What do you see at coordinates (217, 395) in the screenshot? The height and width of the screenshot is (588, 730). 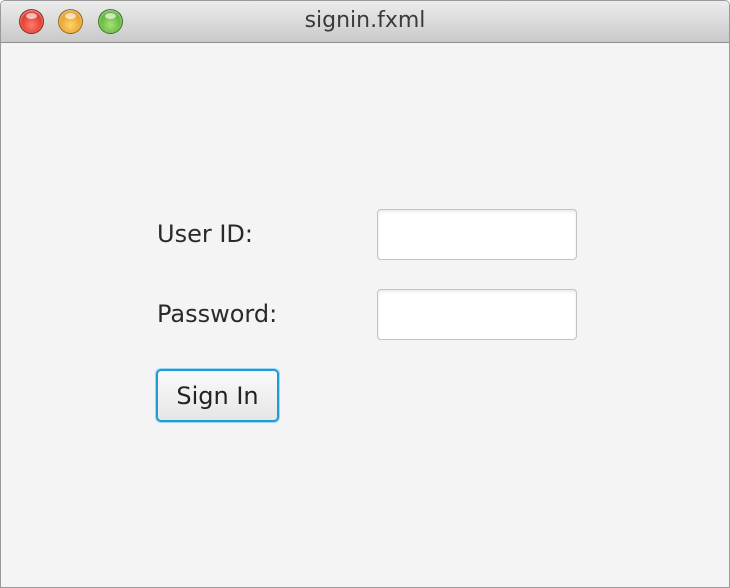 I see `sign-in-button: Sign In` at bounding box center [217, 395].